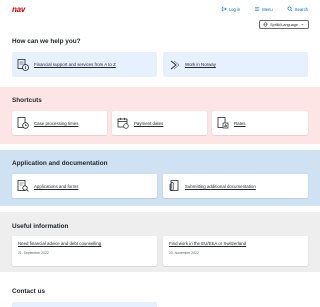  What do you see at coordinates (56, 123) in the screenshot?
I see `shortcut-case-processing-label: Case processing times` at bounding box center [56, 123].